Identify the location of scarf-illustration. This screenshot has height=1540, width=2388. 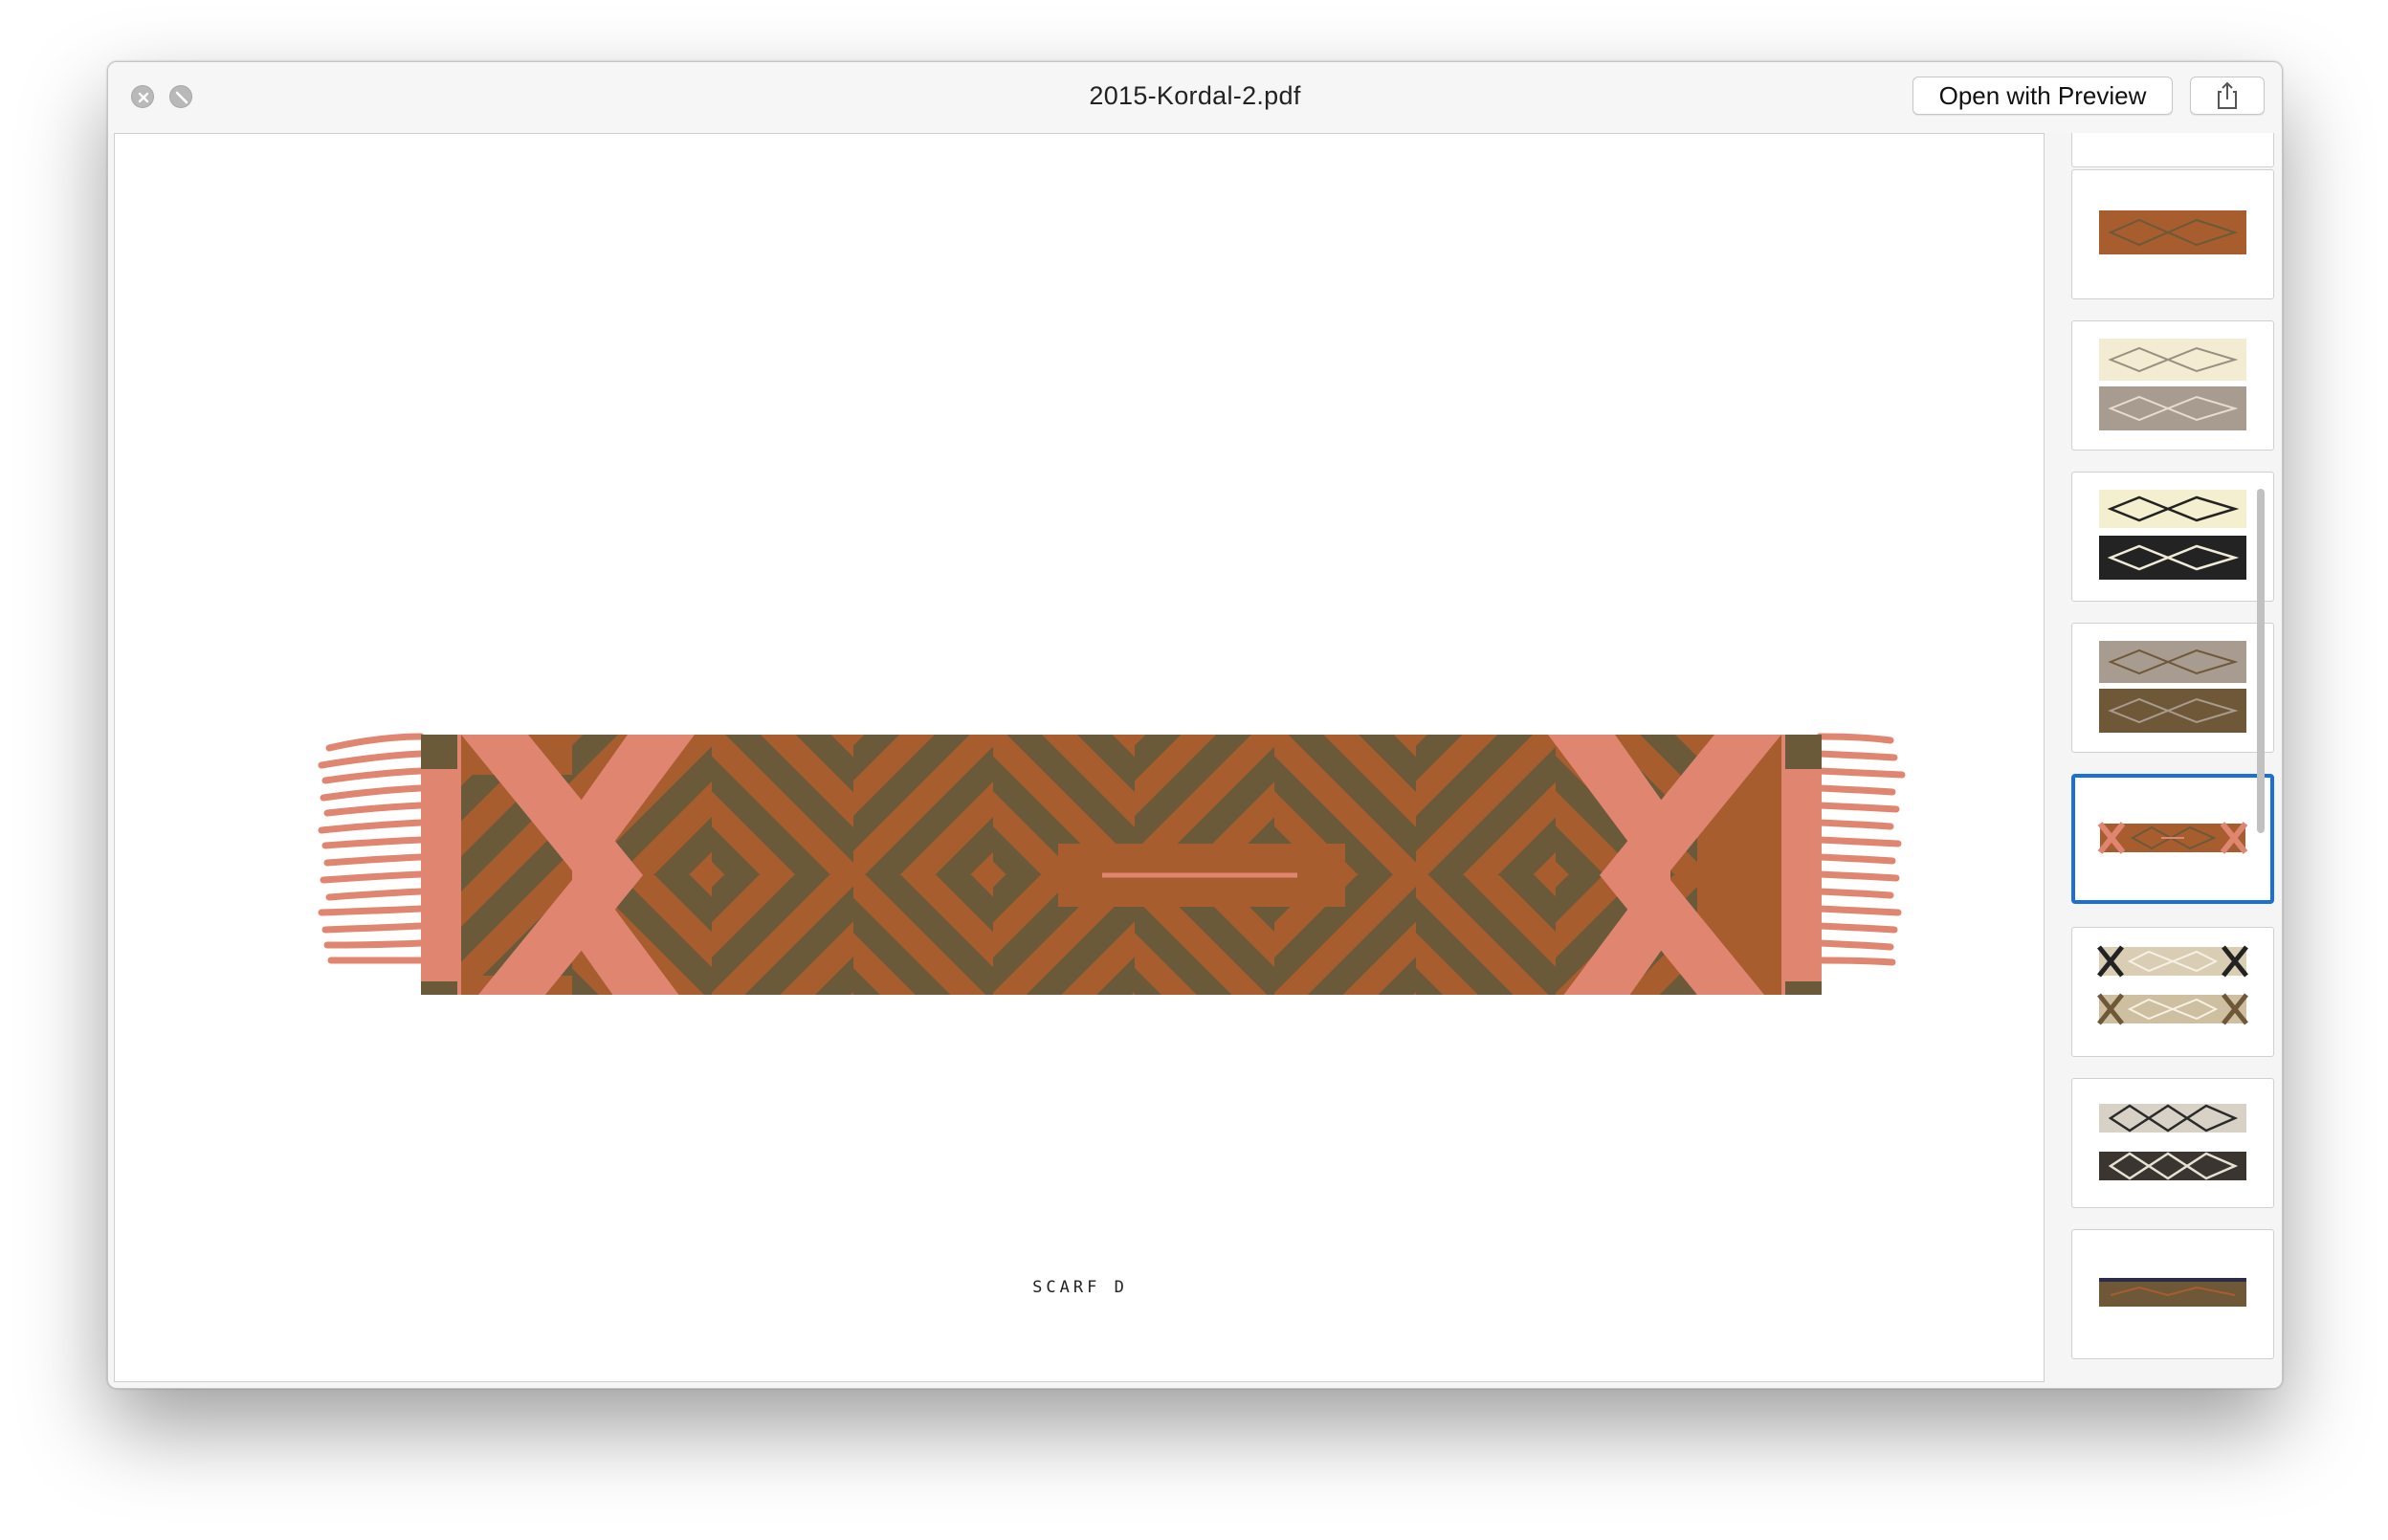
(1112, 864).